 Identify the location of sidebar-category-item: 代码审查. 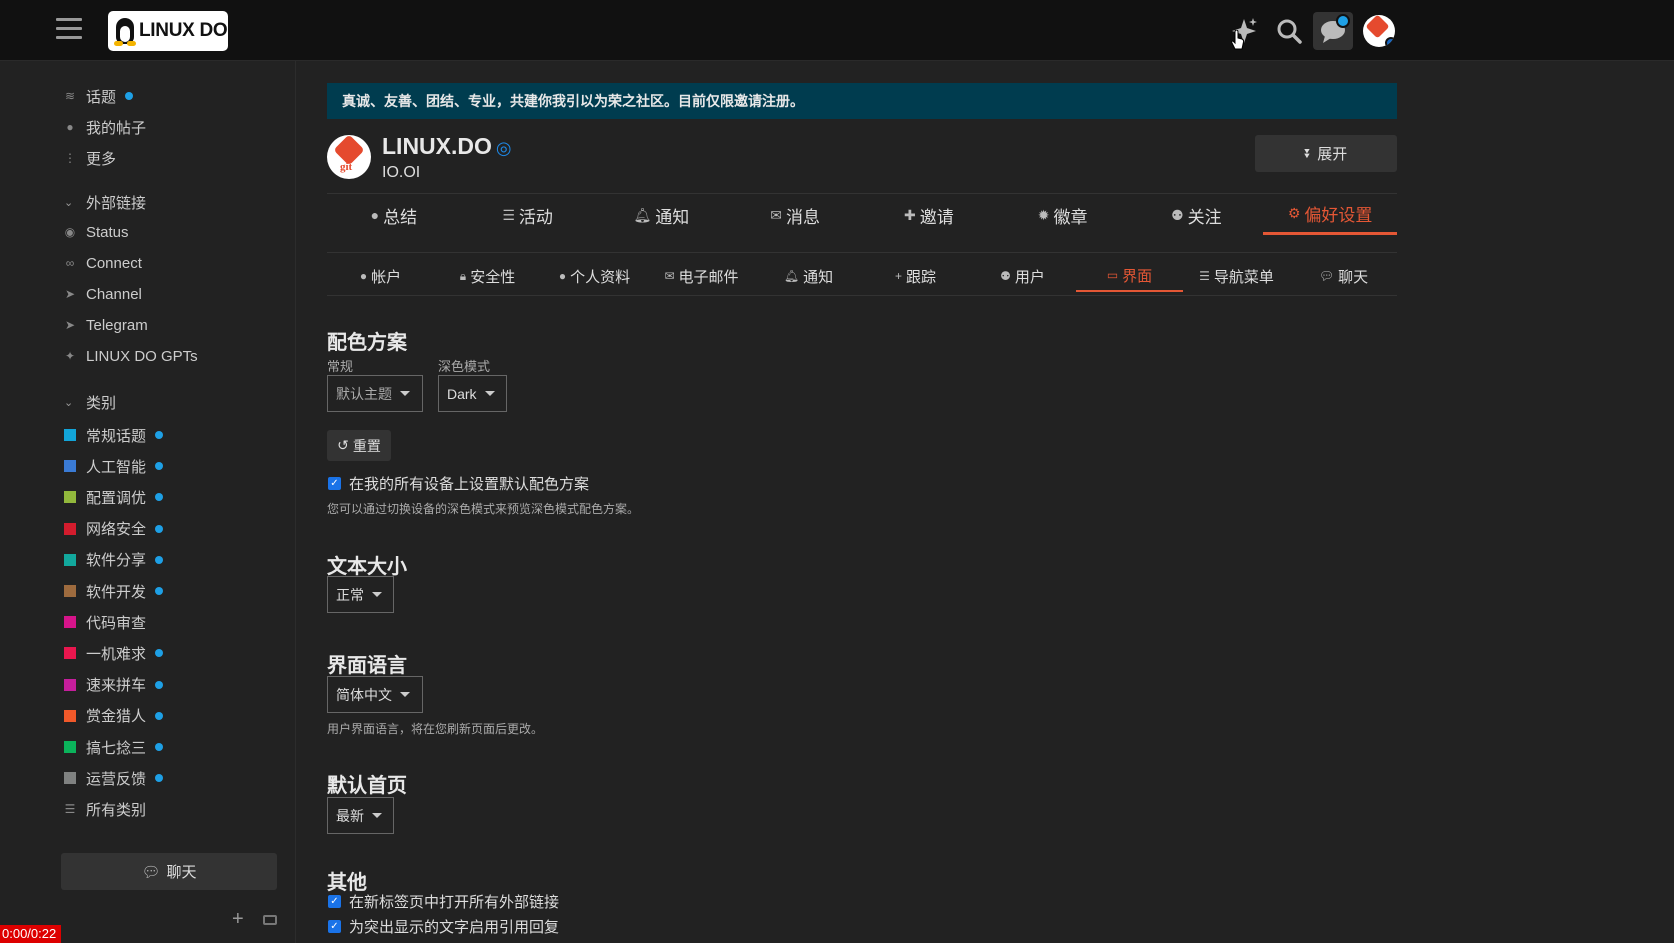
(105, 622).